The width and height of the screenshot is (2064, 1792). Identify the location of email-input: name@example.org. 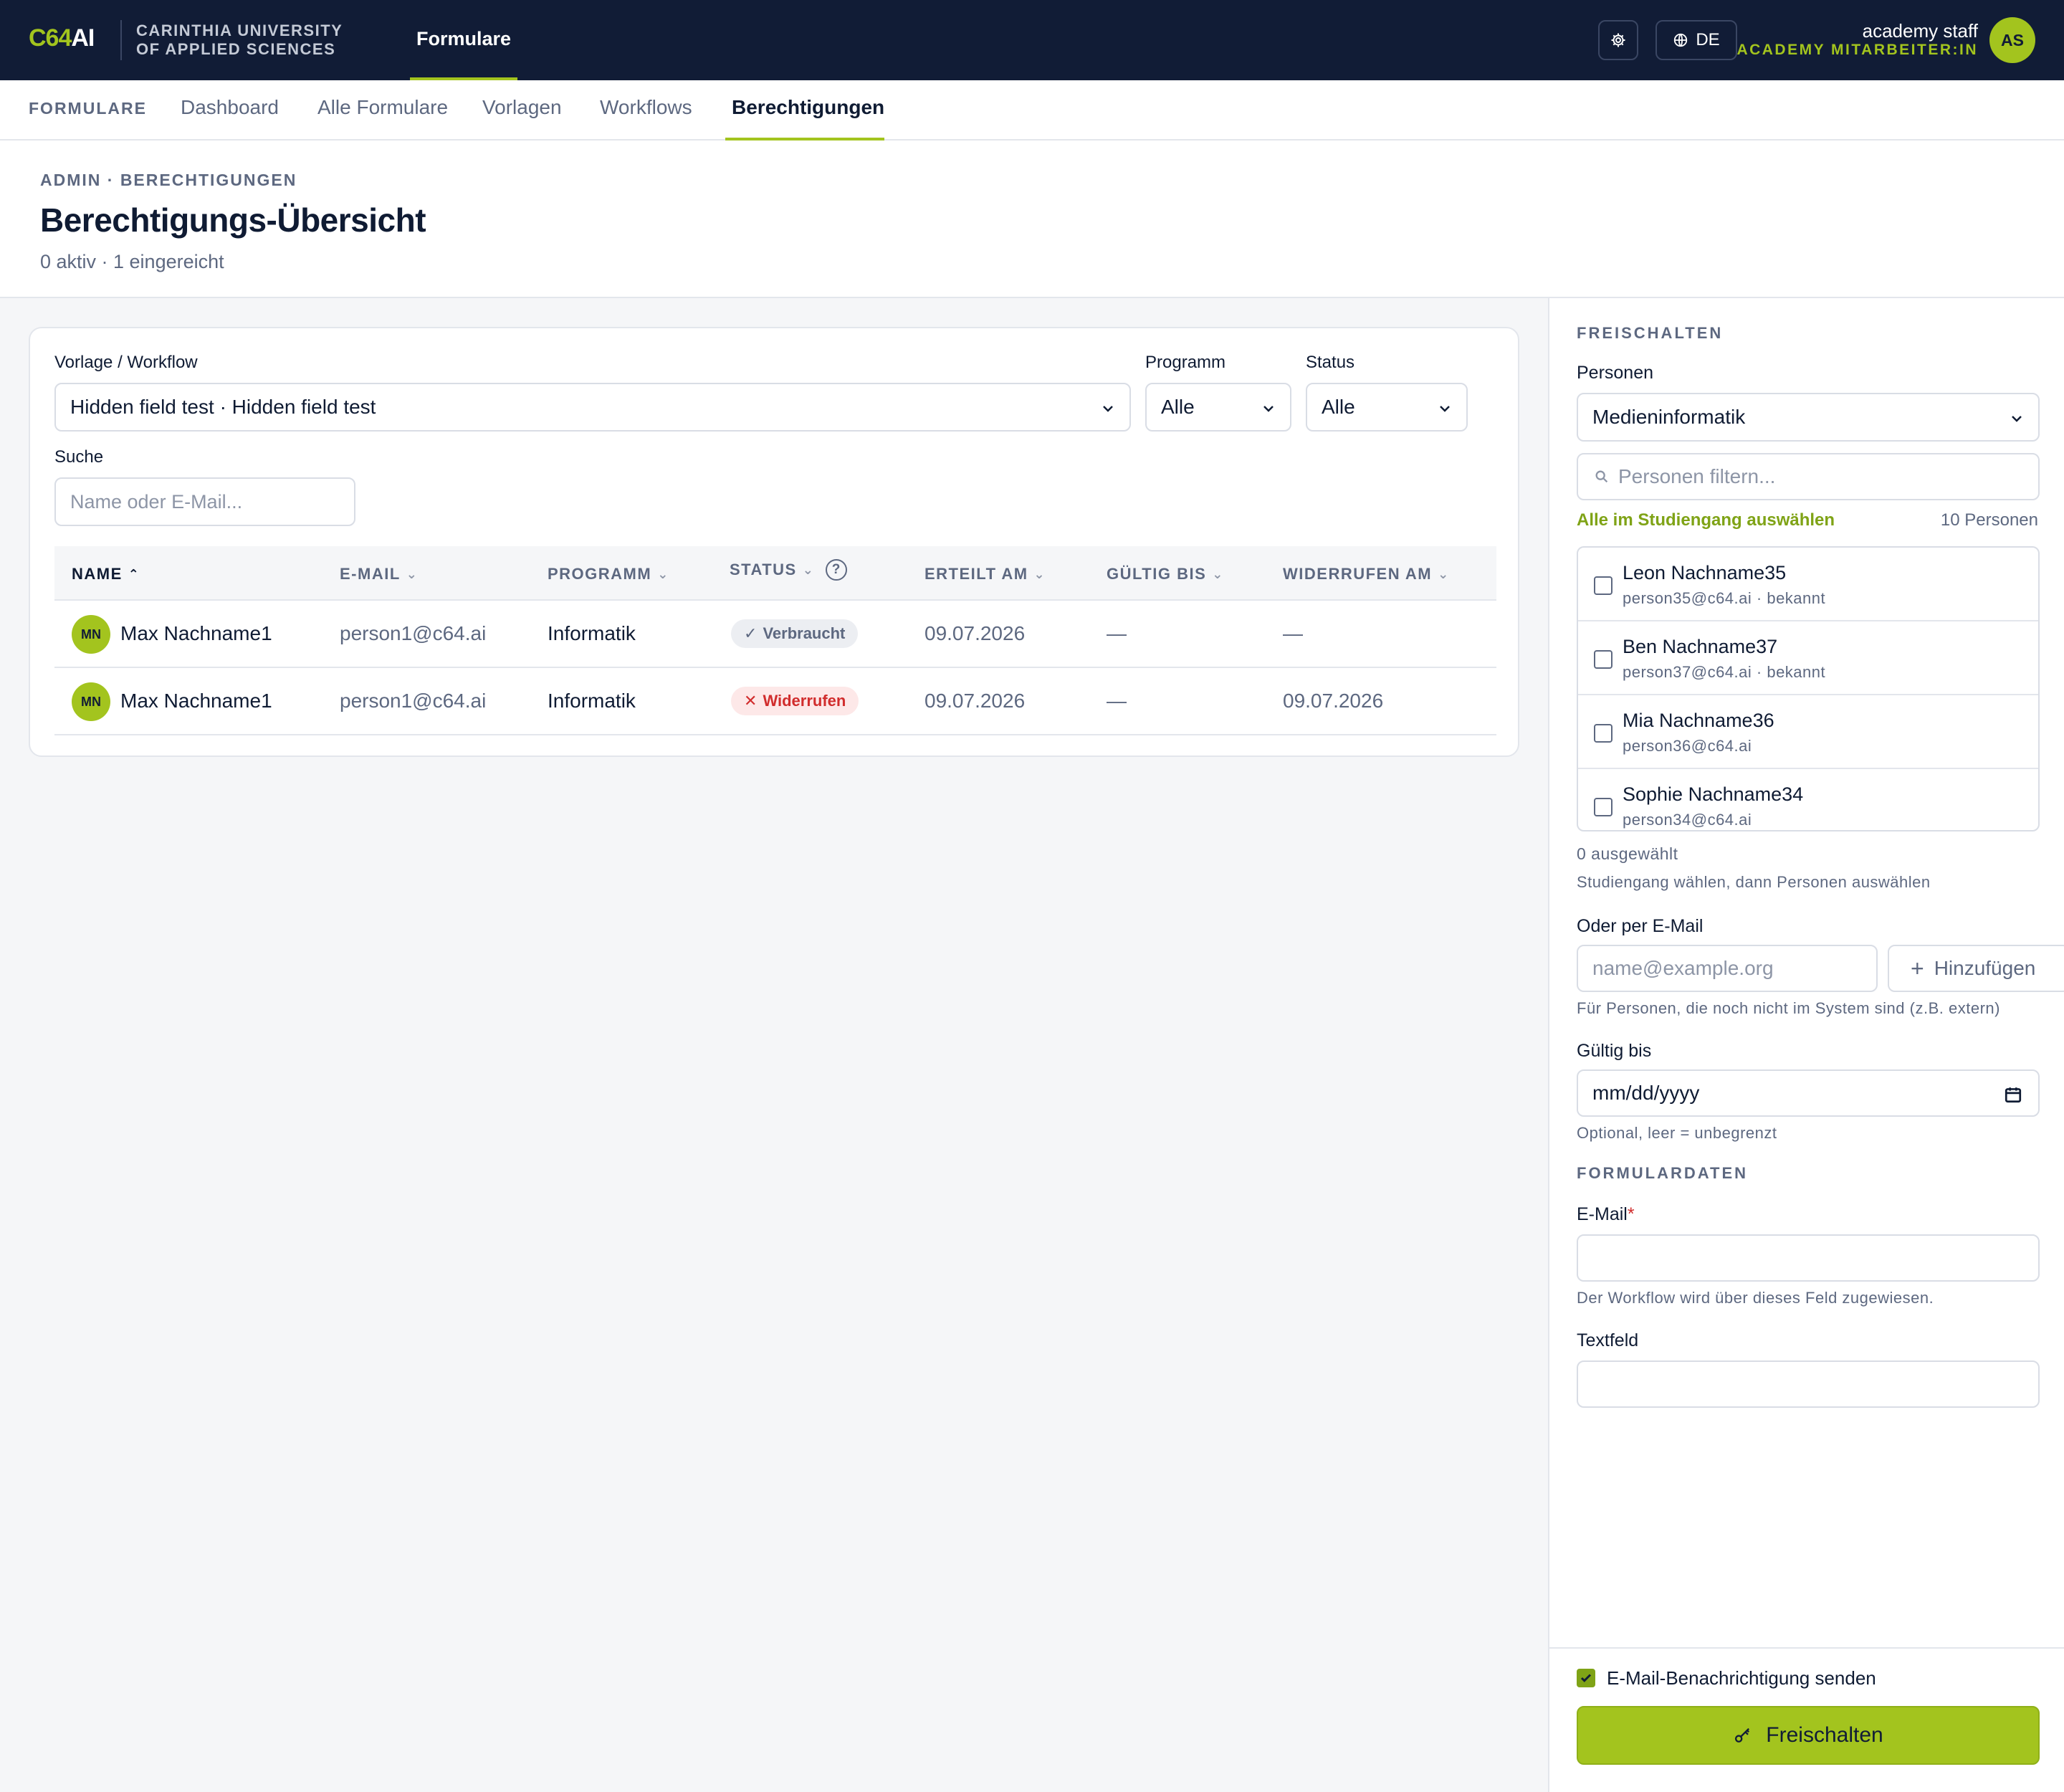
(1727, 968).